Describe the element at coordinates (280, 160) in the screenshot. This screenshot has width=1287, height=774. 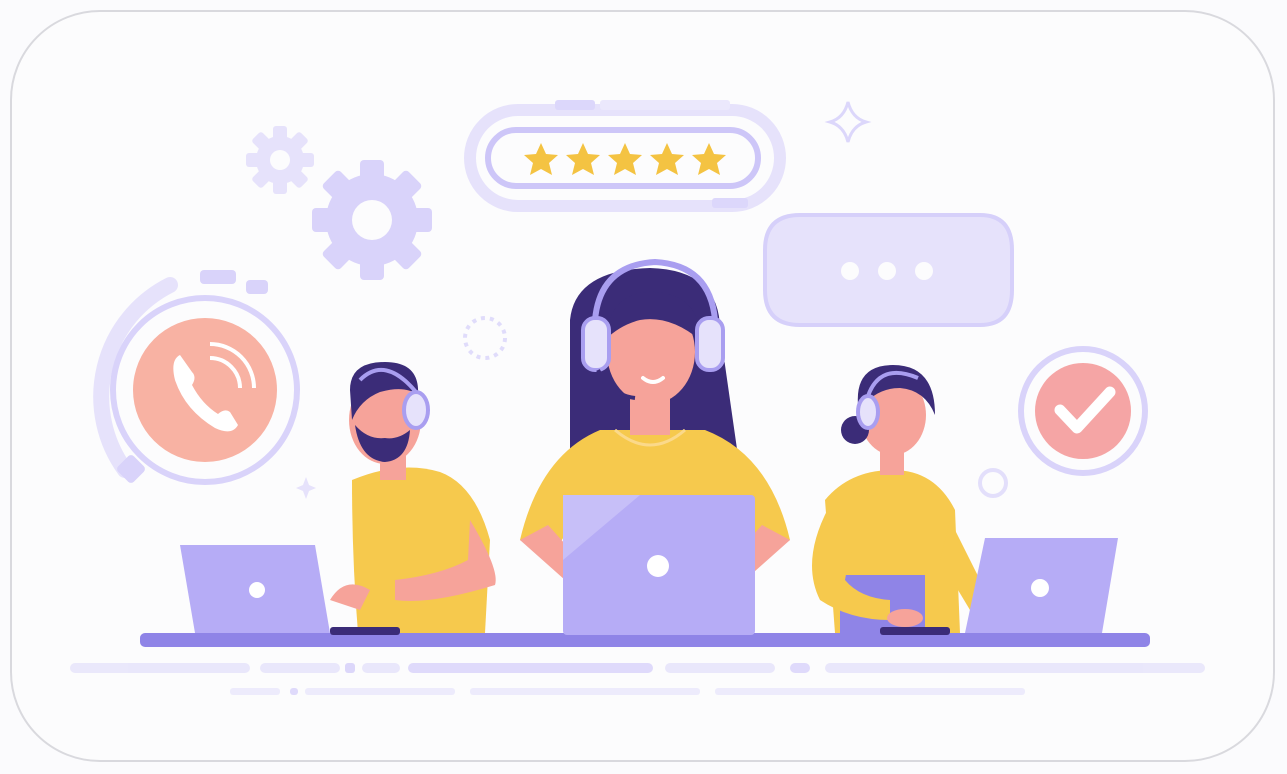
I see `small-gear-icon` at that location.